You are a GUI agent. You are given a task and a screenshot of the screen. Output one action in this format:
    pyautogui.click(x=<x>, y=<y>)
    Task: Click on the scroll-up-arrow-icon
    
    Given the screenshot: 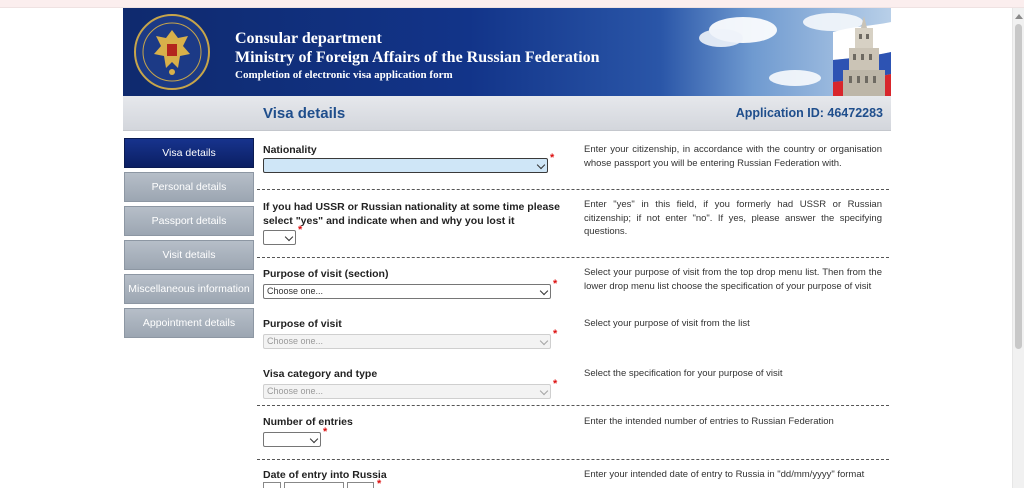 What is the action you would take?
    pyautogui.click(x=1019, y=16)
    